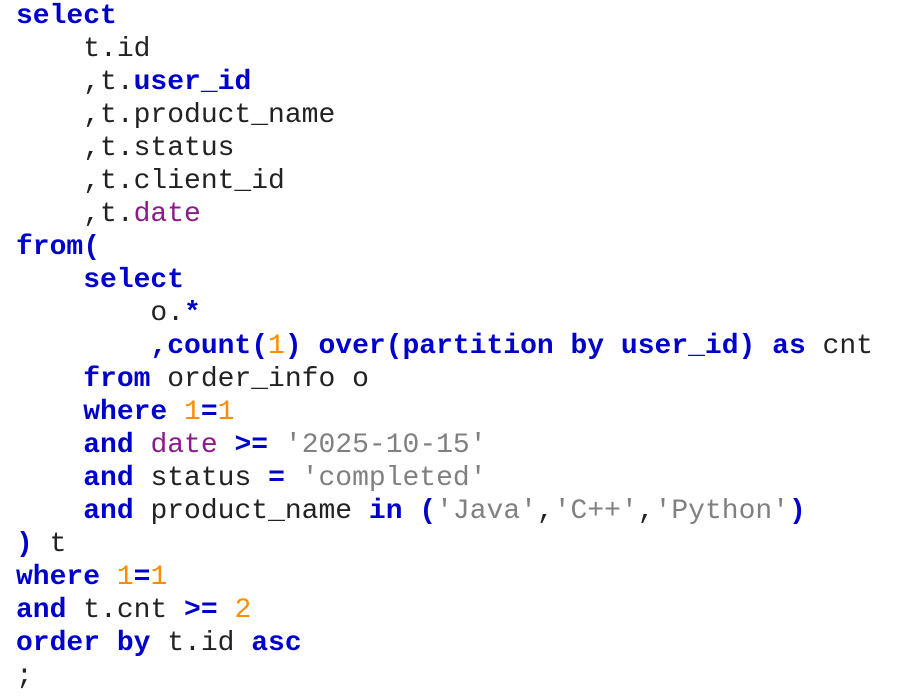 This screenshot has width=900, height=696. What do you see at coordinates (83, 643) in the screenshot?
I see `sql-keyword: order by` at bounding box center [83, 643].